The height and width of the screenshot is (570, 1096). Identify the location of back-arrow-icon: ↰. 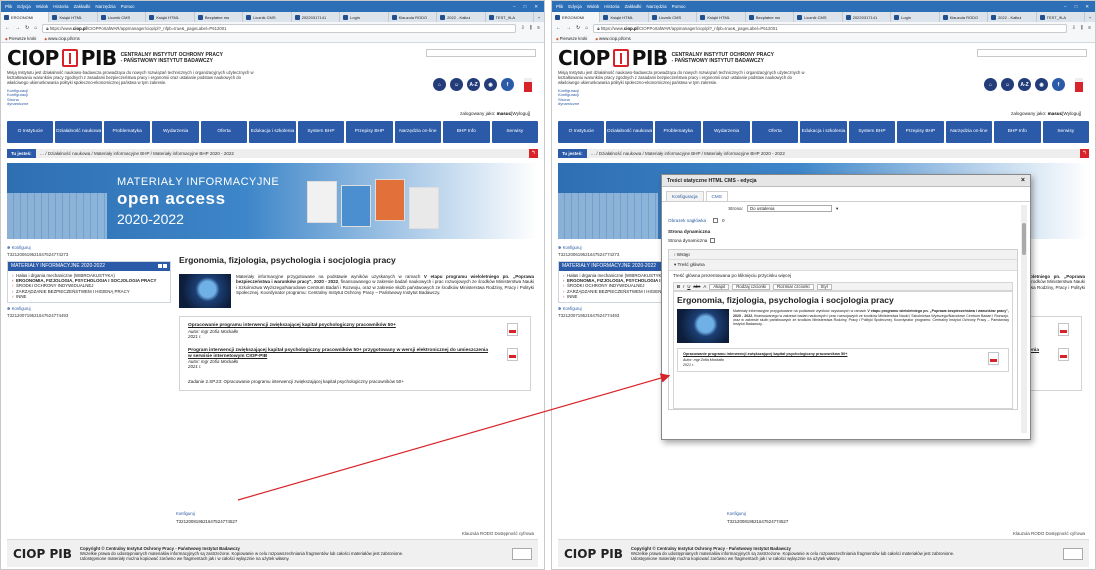
(1084, 153).